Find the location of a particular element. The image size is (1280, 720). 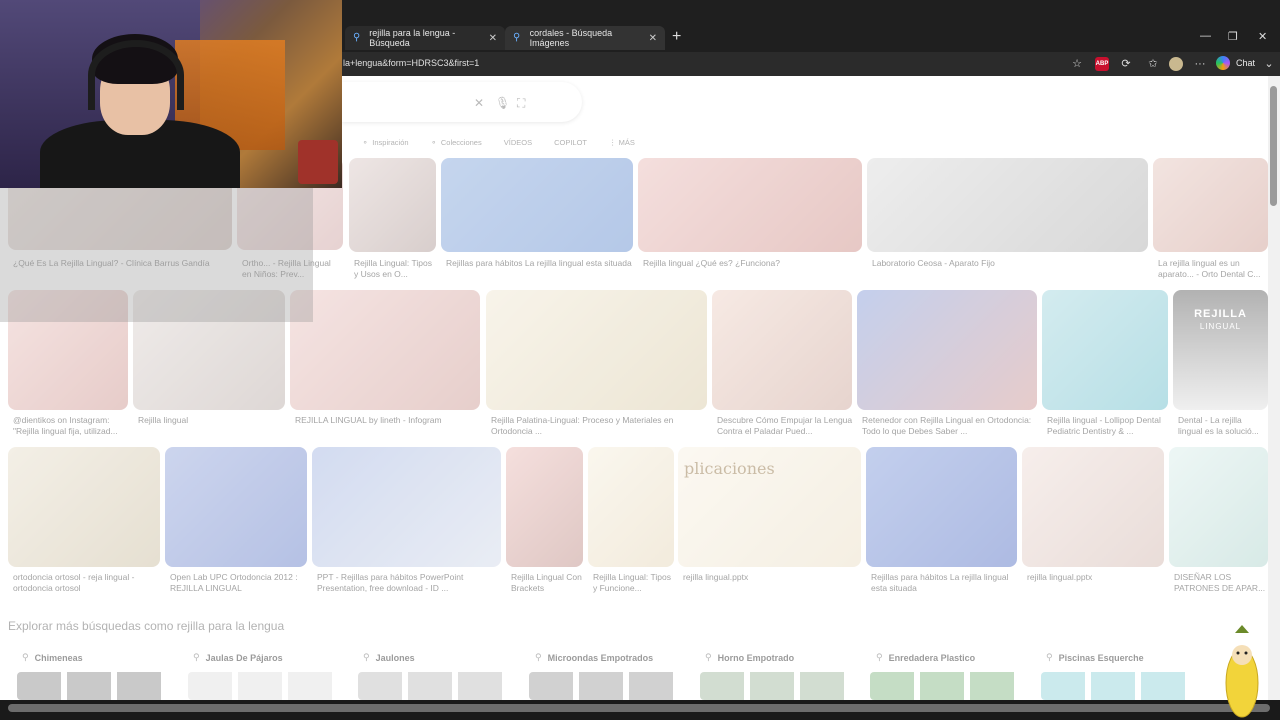

filter-inspiracion: ⚬ Inspiración is located at coordinates (385, 142).